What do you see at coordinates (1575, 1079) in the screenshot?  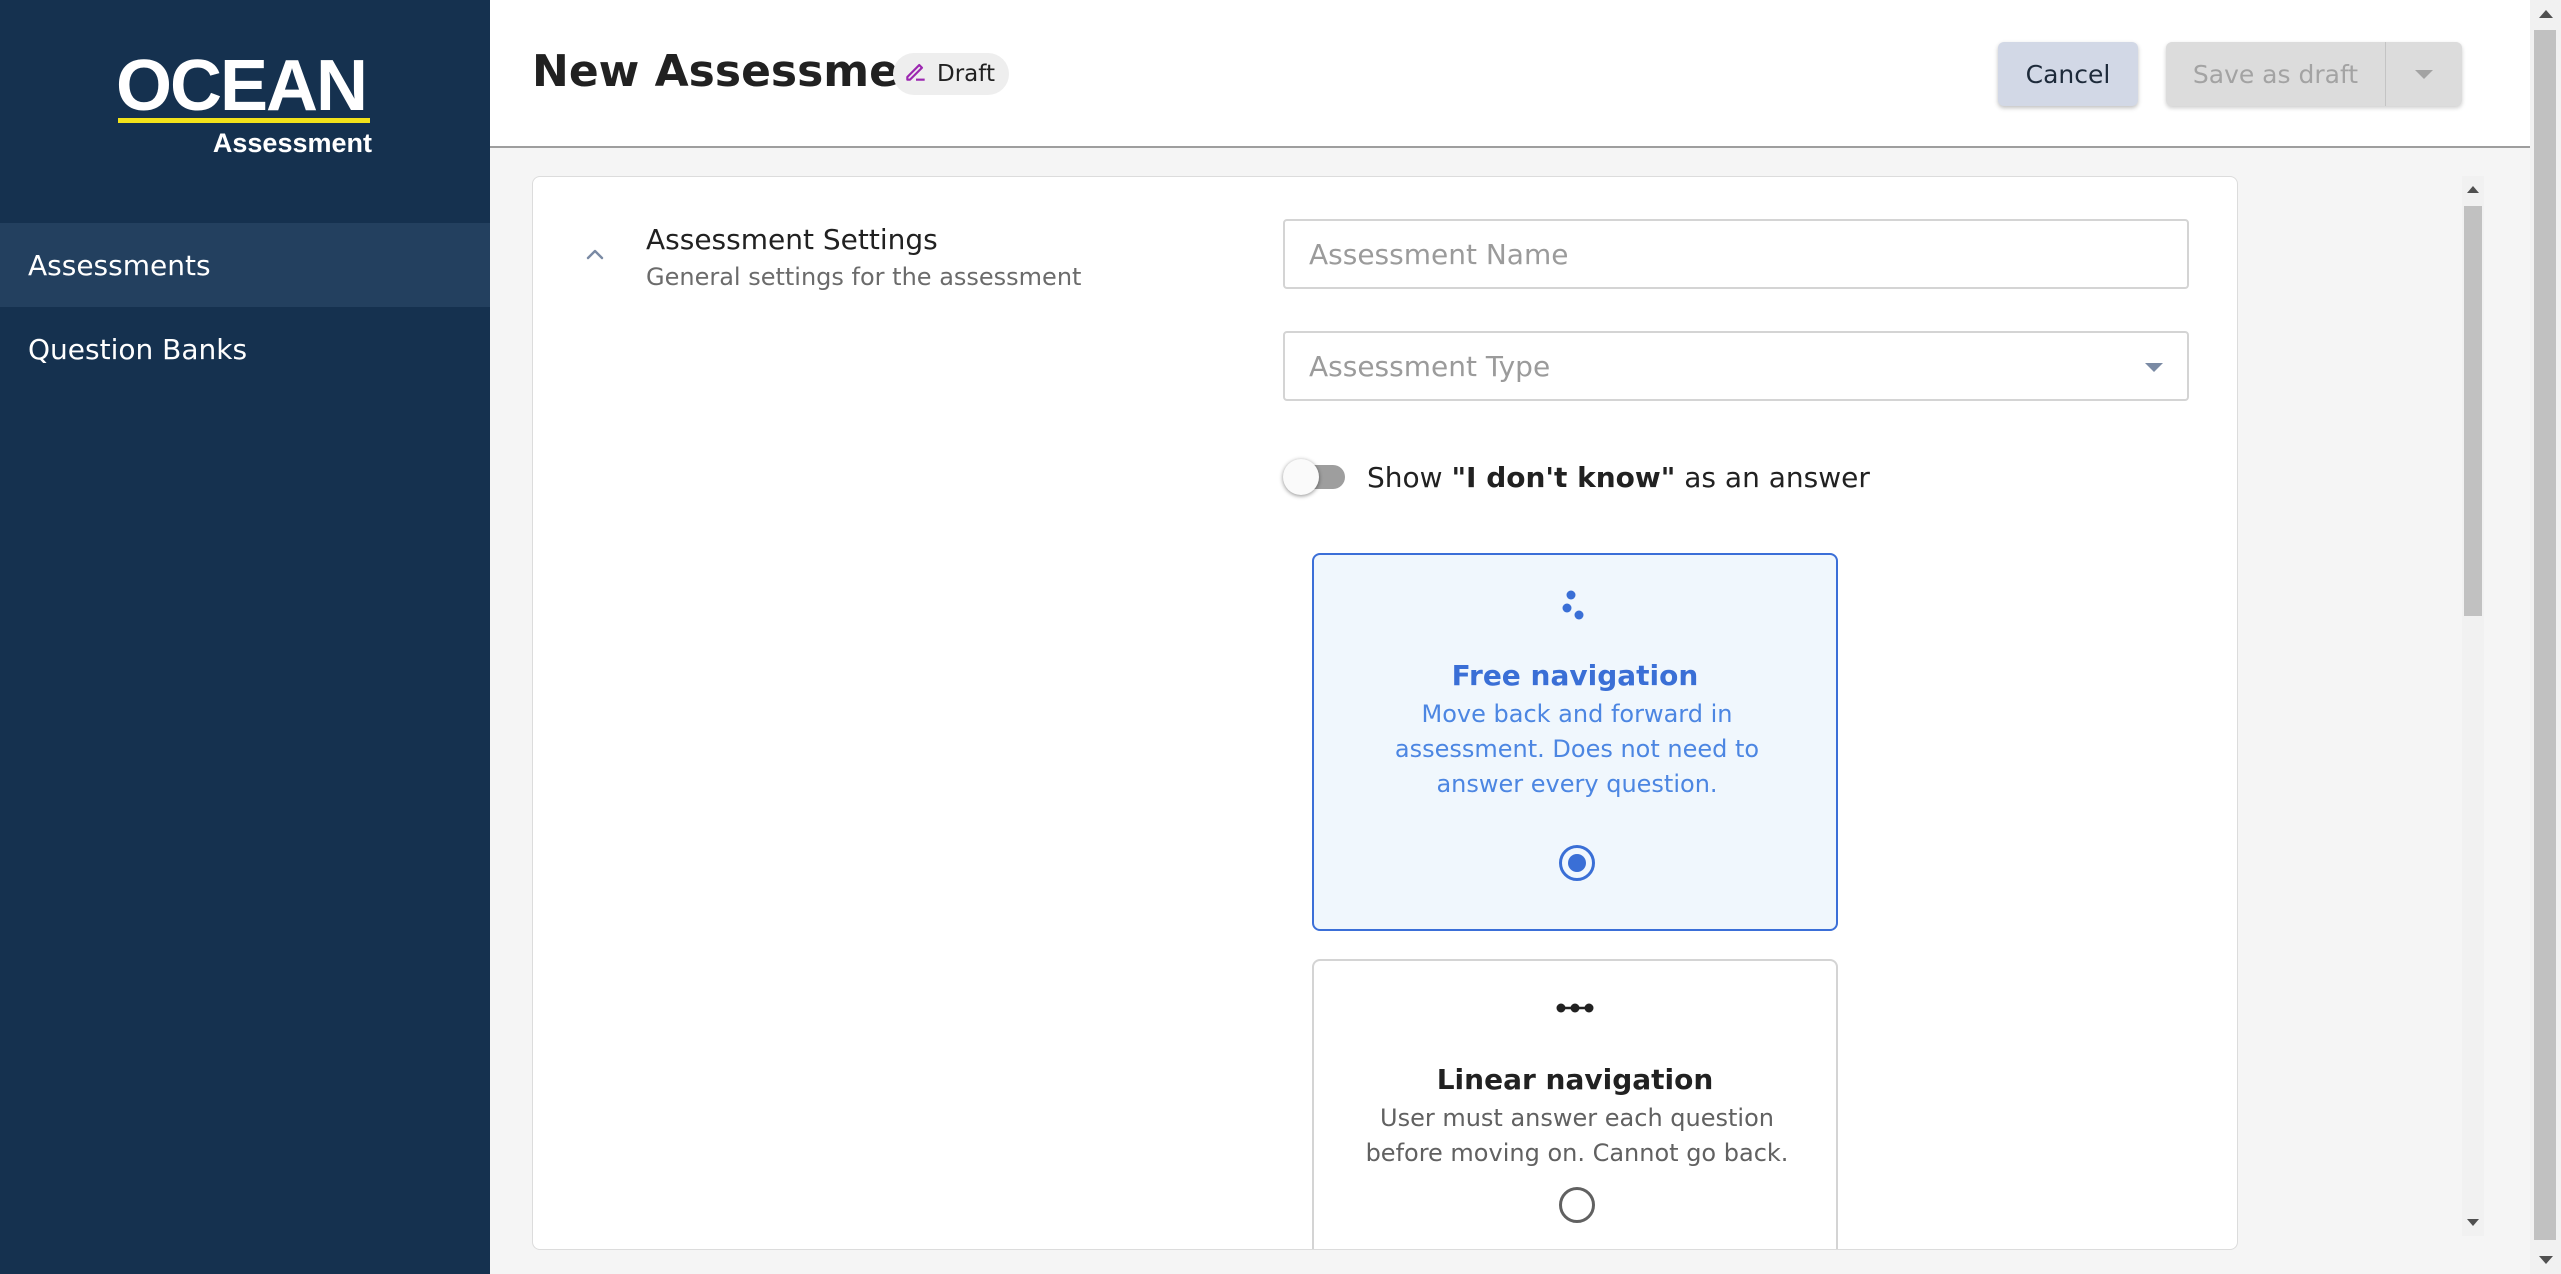 I see `option-title: Linear navigation` at bounding box center [1575, 1079].